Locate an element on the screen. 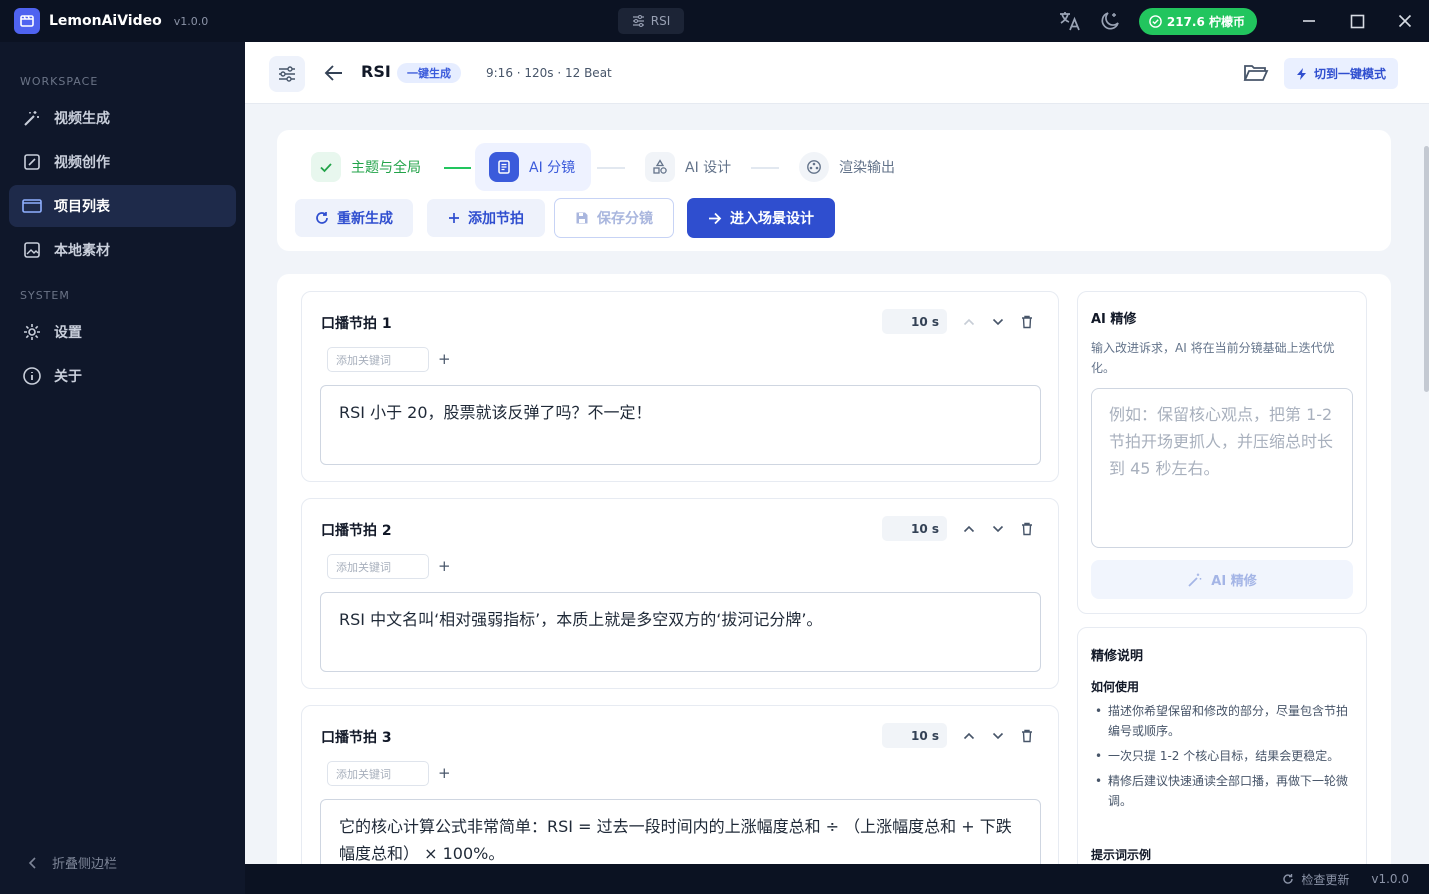 This screenshot has height=894, width=1429. sidebar-item-about: 关于 is located at coordinates (122, 376).